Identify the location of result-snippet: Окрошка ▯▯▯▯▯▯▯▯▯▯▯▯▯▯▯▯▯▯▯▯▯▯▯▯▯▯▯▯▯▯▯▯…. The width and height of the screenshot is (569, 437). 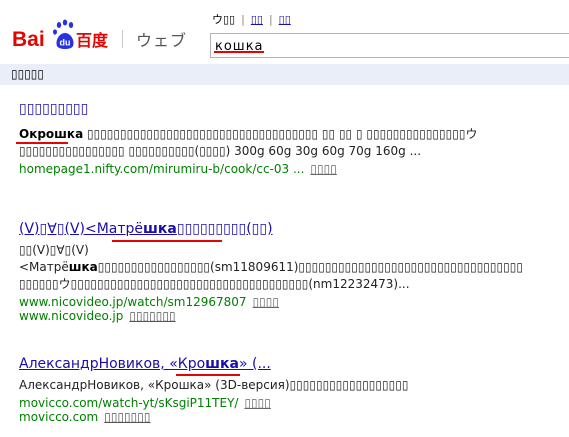
(291, 143).